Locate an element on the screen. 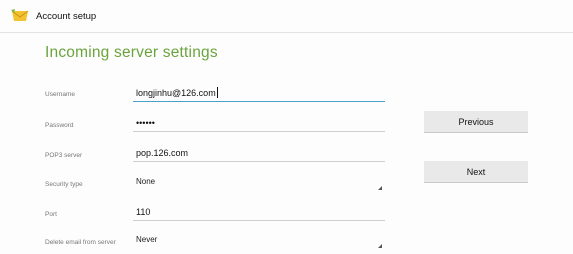 The width and height of the screenshot is (573, 254). port-label: Port is located at coordinates (51, 214).